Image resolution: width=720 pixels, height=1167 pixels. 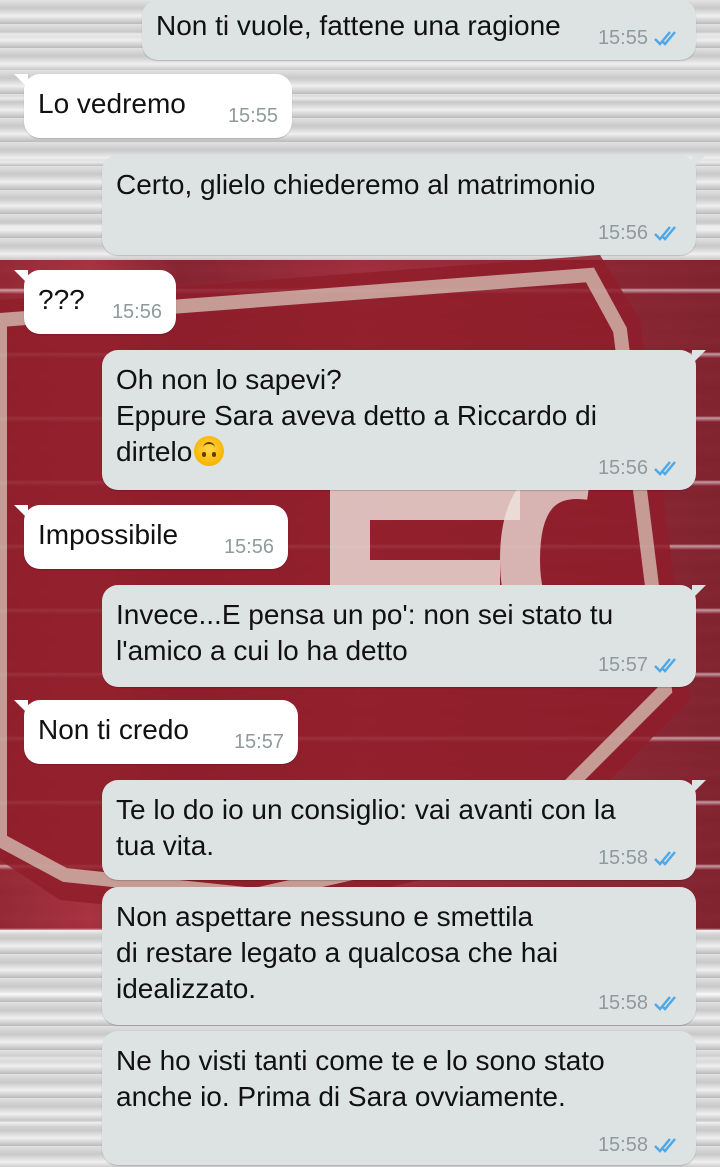 What do you see at coordinates (325, 916) in the screenshot?
I see `message-text-line: Non aspettare nessuno e smettila` at bounding box center [325, 916].